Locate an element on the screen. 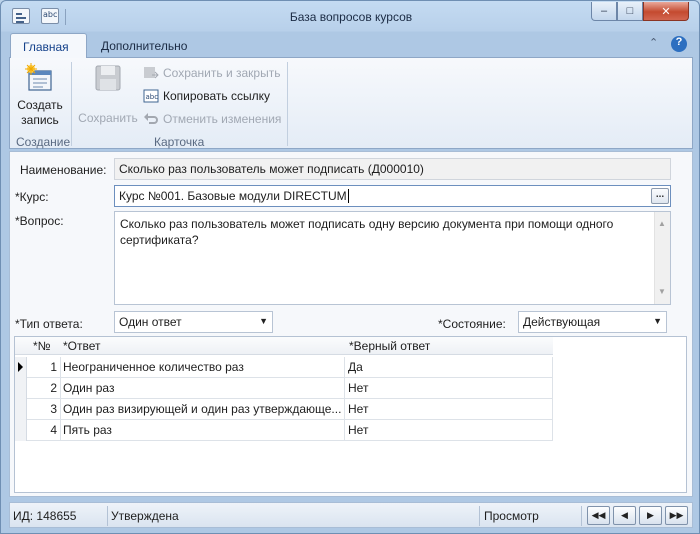  group-create-label: Создание is located at coordinates (43, 142).